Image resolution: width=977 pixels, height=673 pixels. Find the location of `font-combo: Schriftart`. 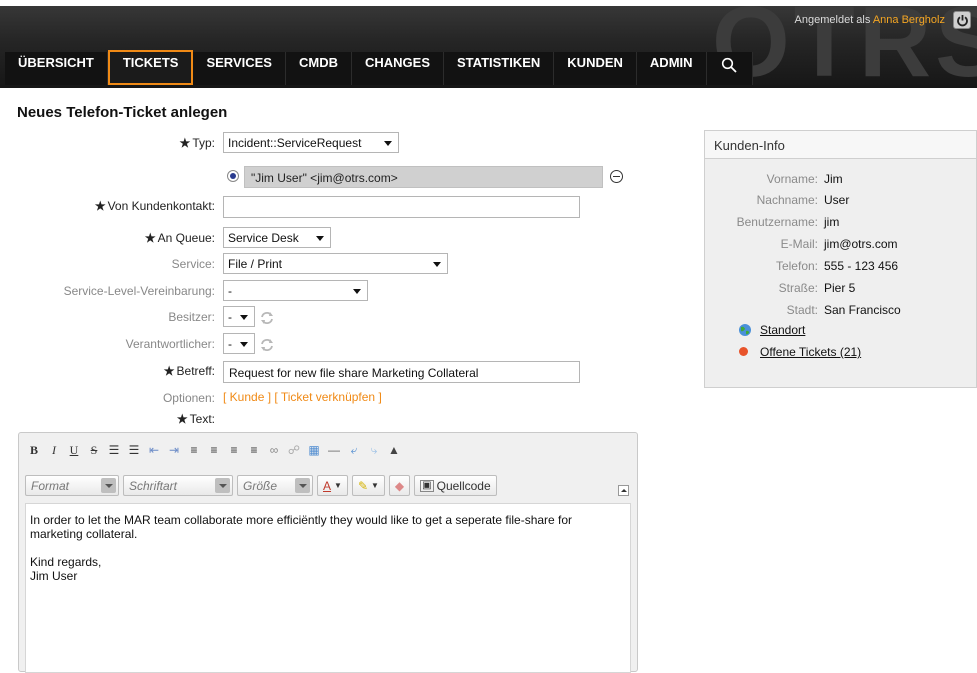

font-combo: Schriftart is located at coordinates (178, 485).